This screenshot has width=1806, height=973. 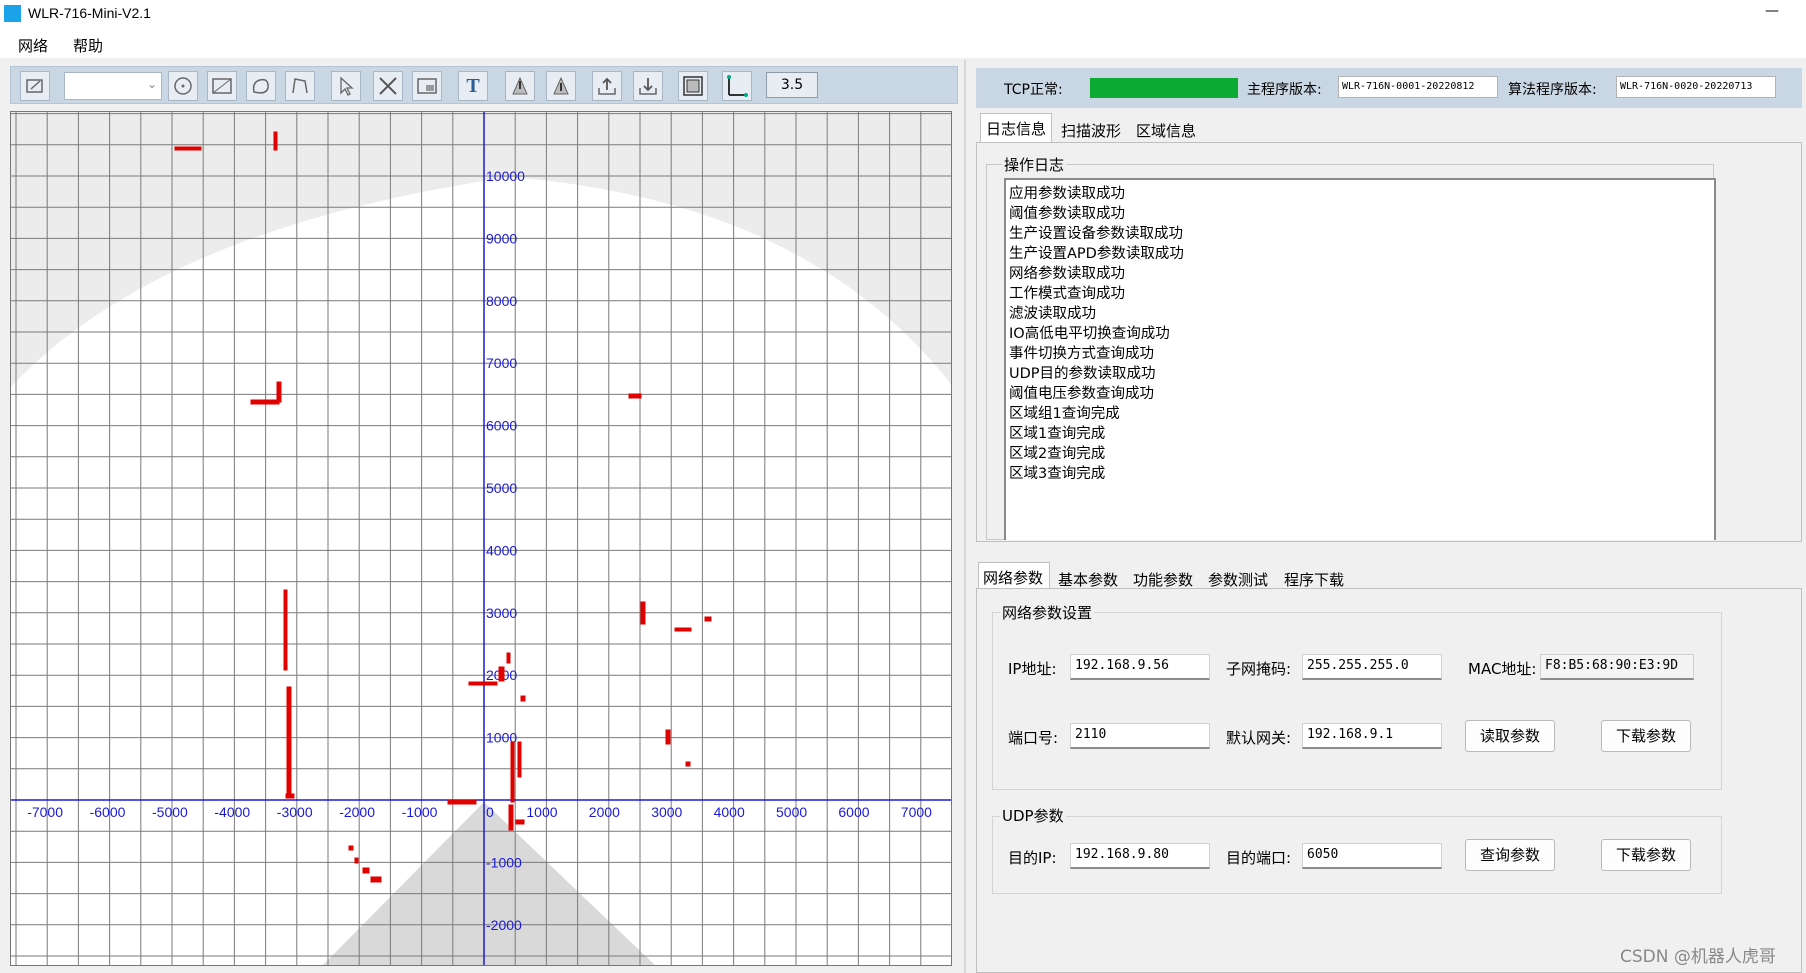 What do you see at coordinates (1067, 274) in the screenshot?
I see `log-line: 网络参数读取成功` at bounding box center [1067, 274].